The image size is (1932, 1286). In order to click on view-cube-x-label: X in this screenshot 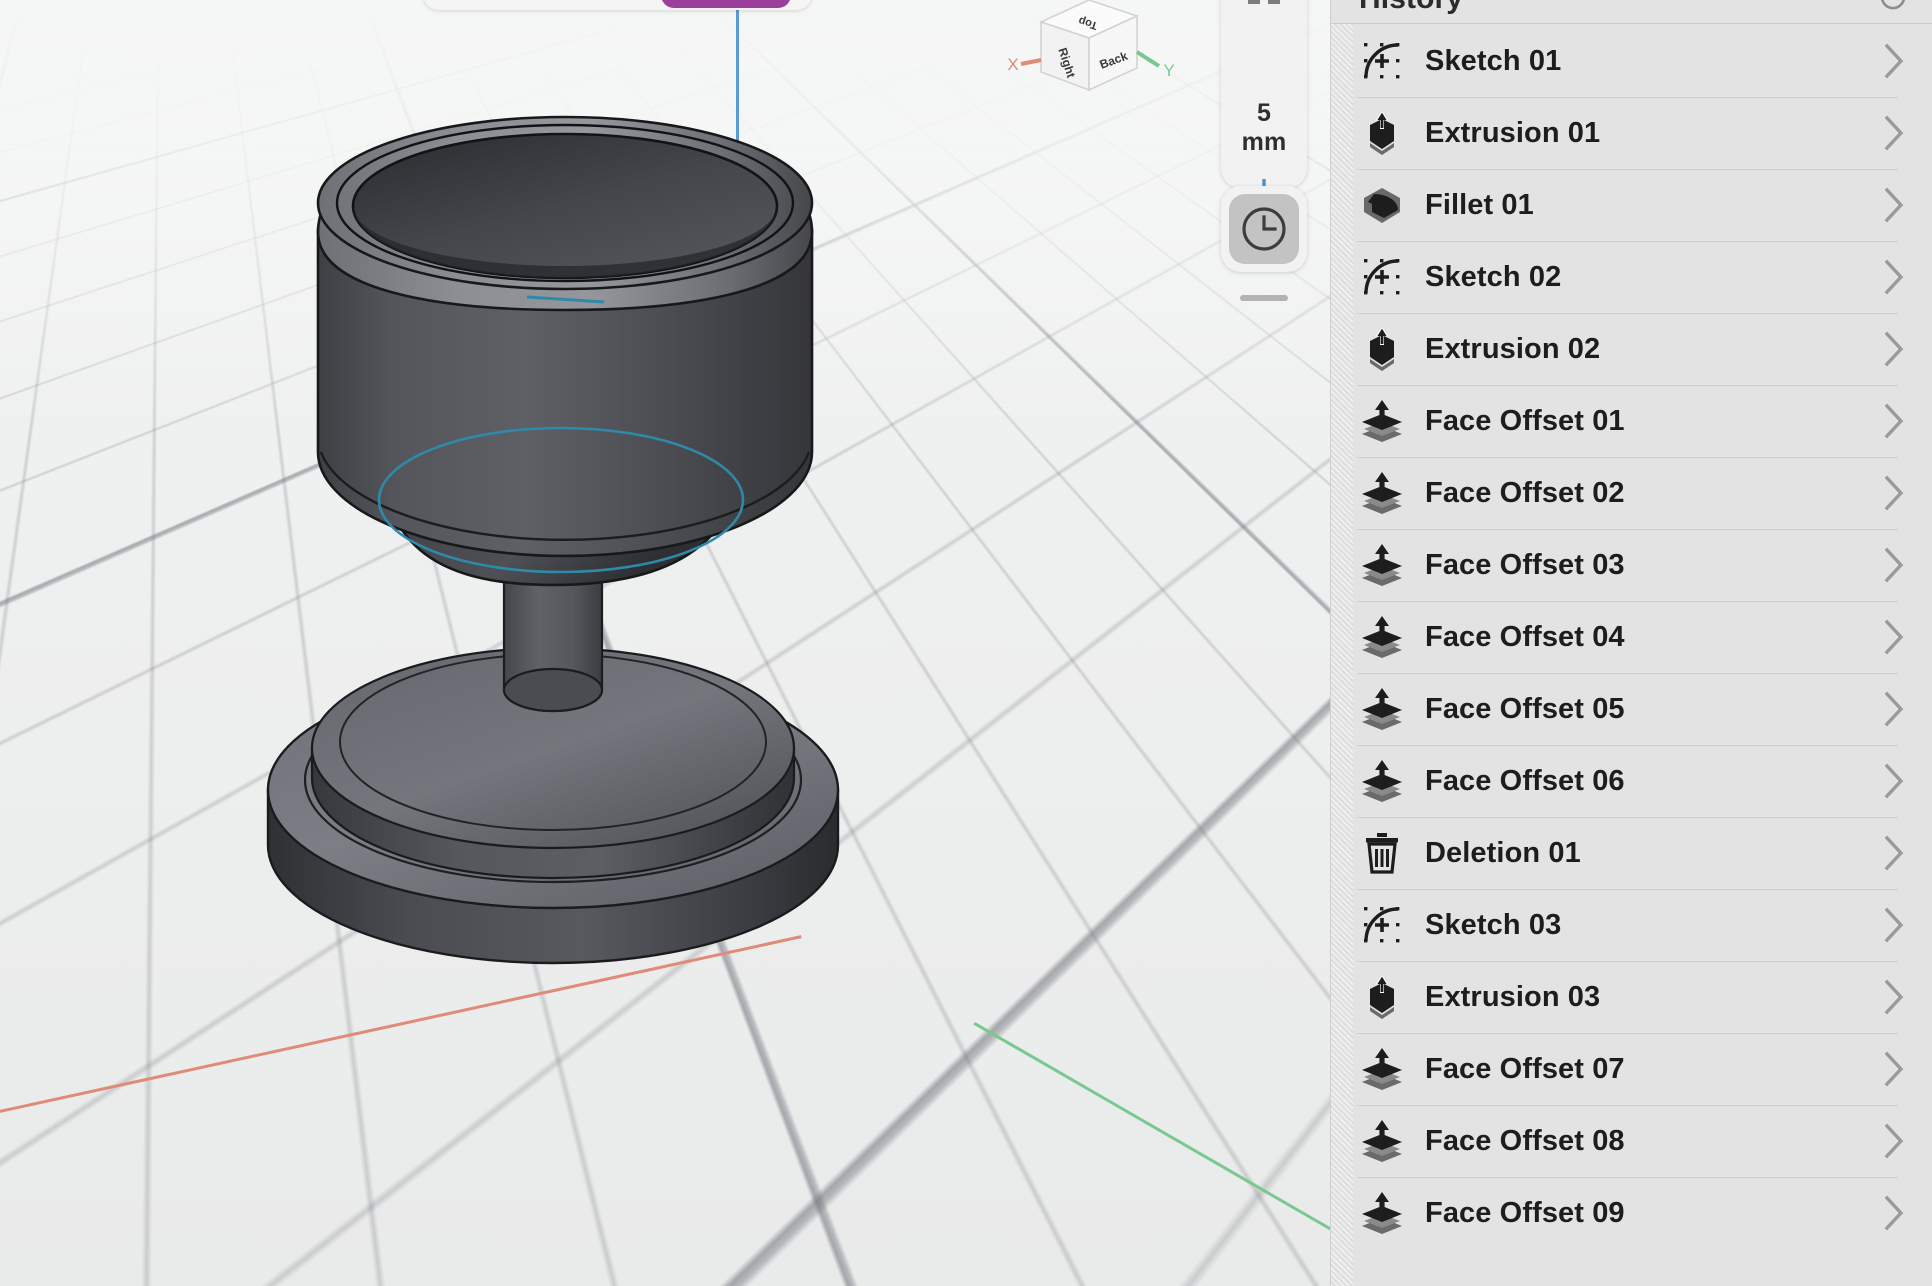, I will do `click(1012, 64)`.